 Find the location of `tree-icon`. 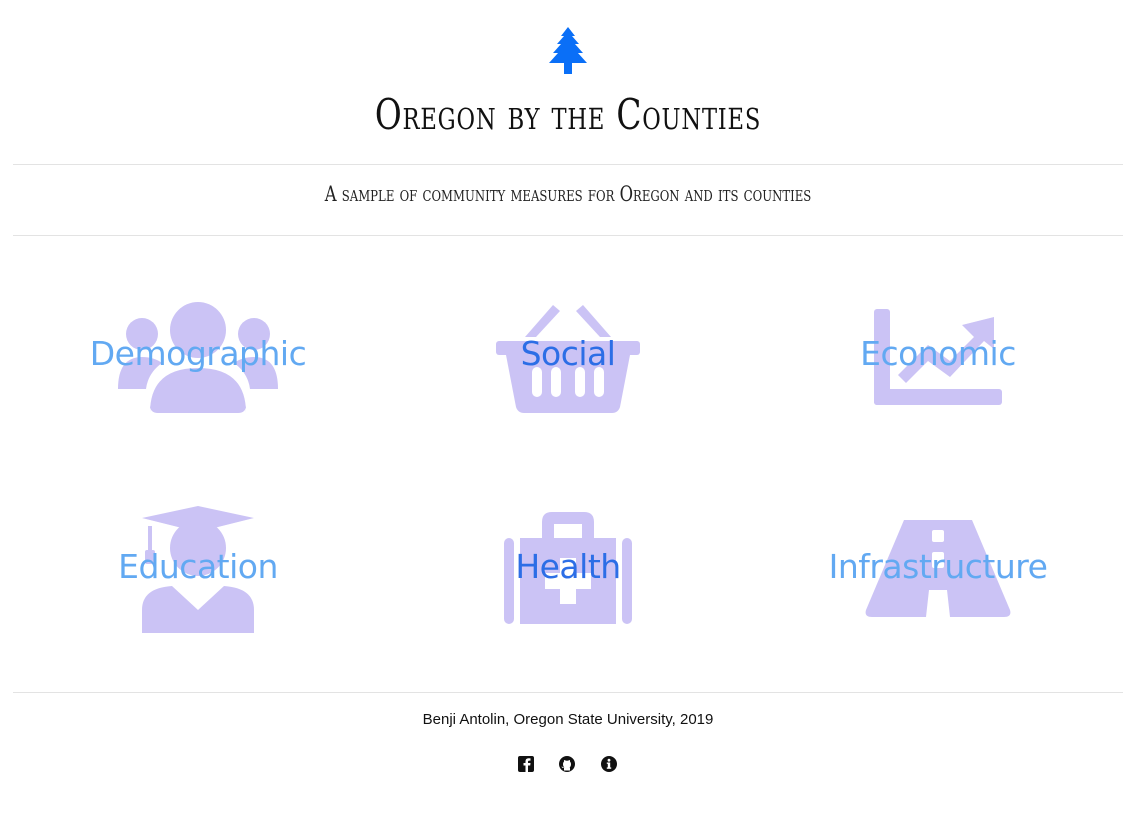

tree-icon is located at coordinates (568, 50).